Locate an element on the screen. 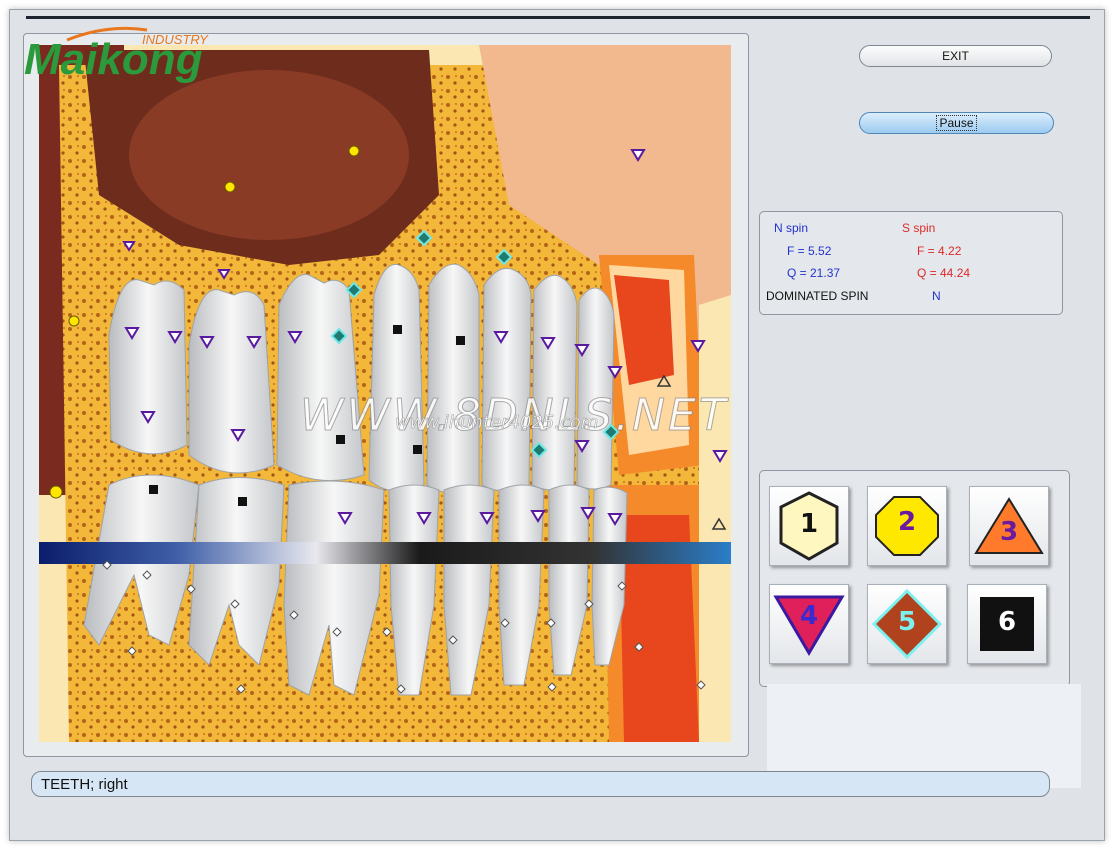 The width and height of the screenshot is (1112, 848). maikong-logo: INDUSTRY Maikong is located at coordinates (116, 55).